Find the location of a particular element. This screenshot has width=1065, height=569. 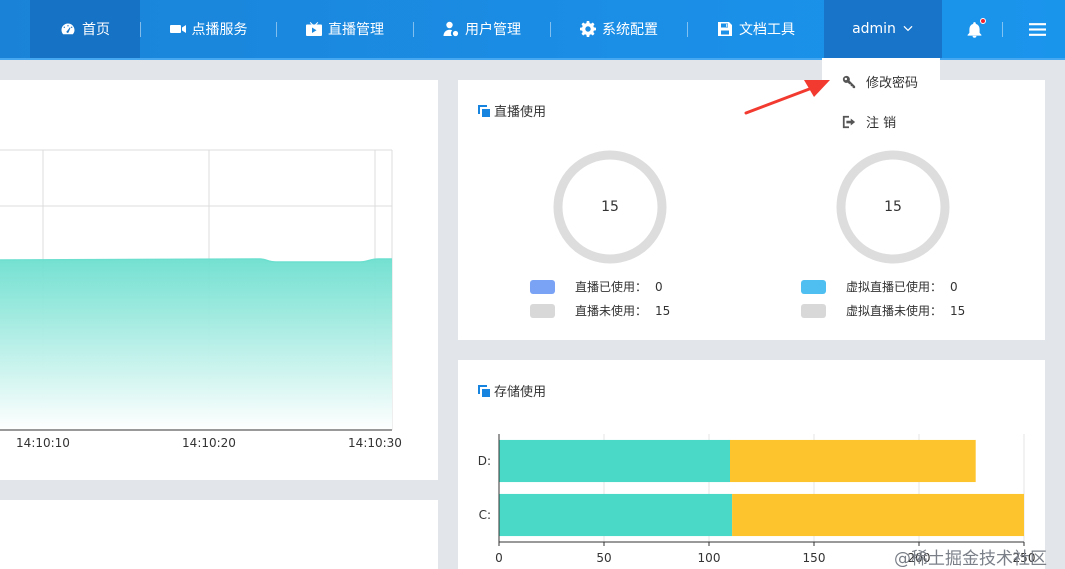

watermark: @稀土掘金技术社区 is located at coordinates (970, 559).